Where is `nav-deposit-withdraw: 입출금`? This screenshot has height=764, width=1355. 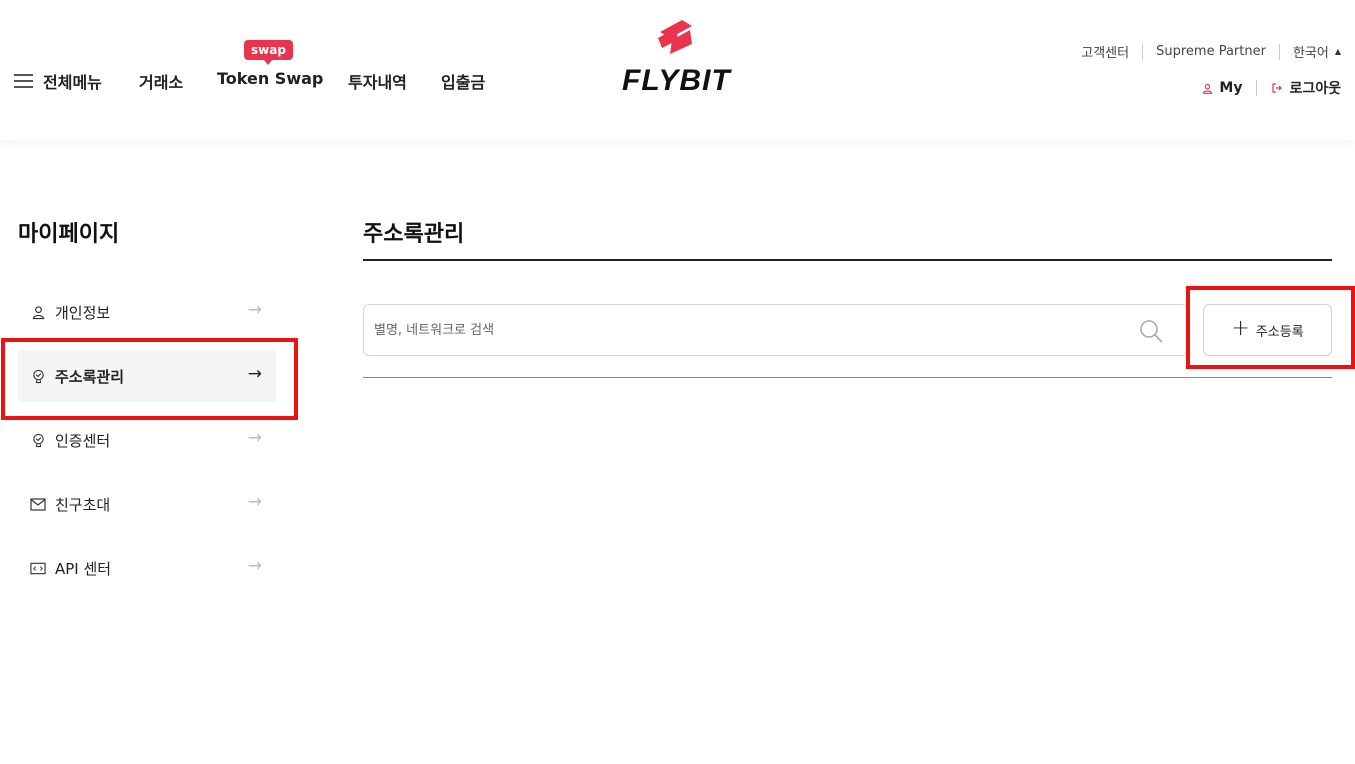
nav-deposit-withdraw: 입출금 is located at coordinates (463, 81).